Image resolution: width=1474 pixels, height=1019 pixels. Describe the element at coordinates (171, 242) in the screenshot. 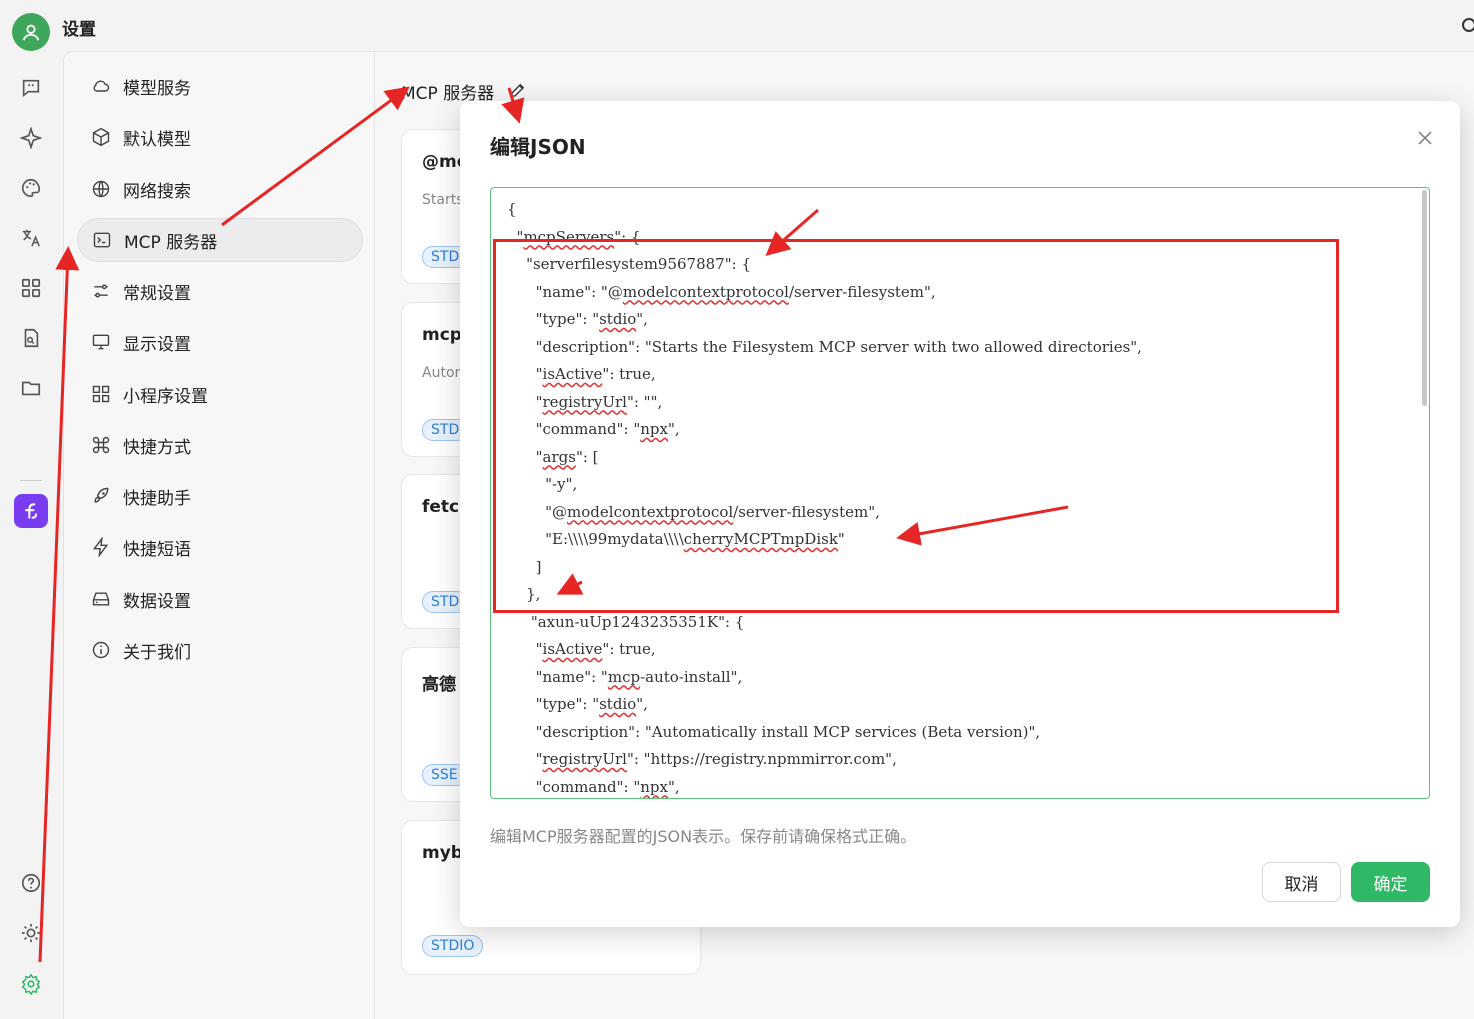

I see `menu-item-label: MCP 服务器` at that location.